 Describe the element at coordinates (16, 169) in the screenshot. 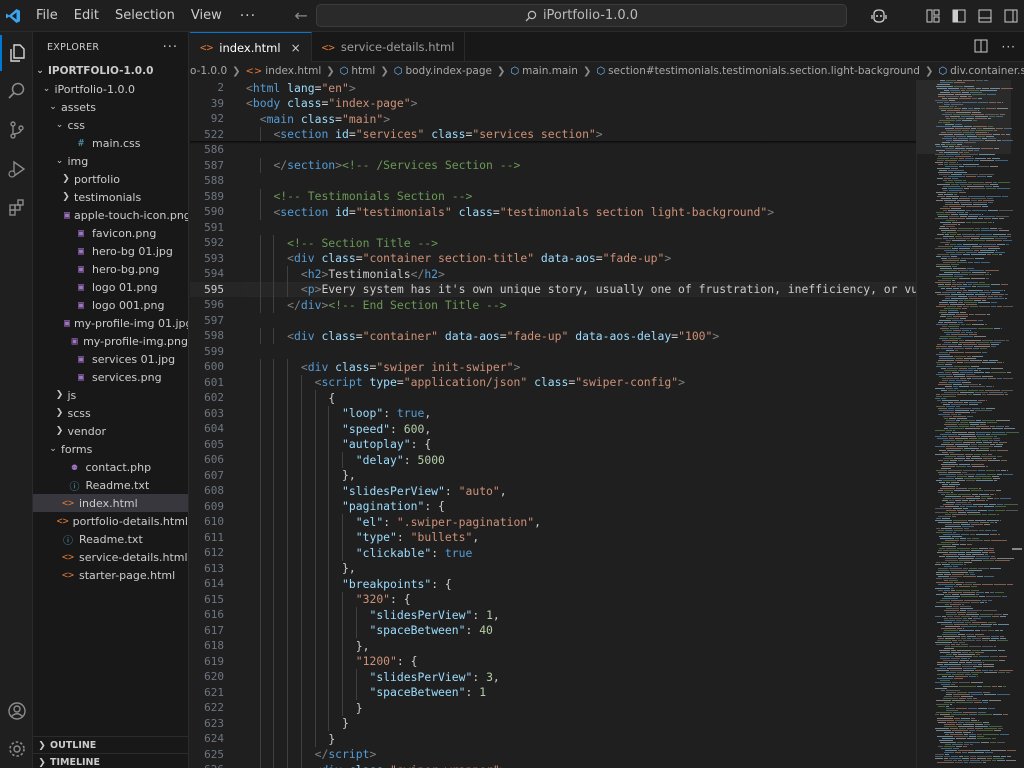

I see `run-debug-icon` at that location.